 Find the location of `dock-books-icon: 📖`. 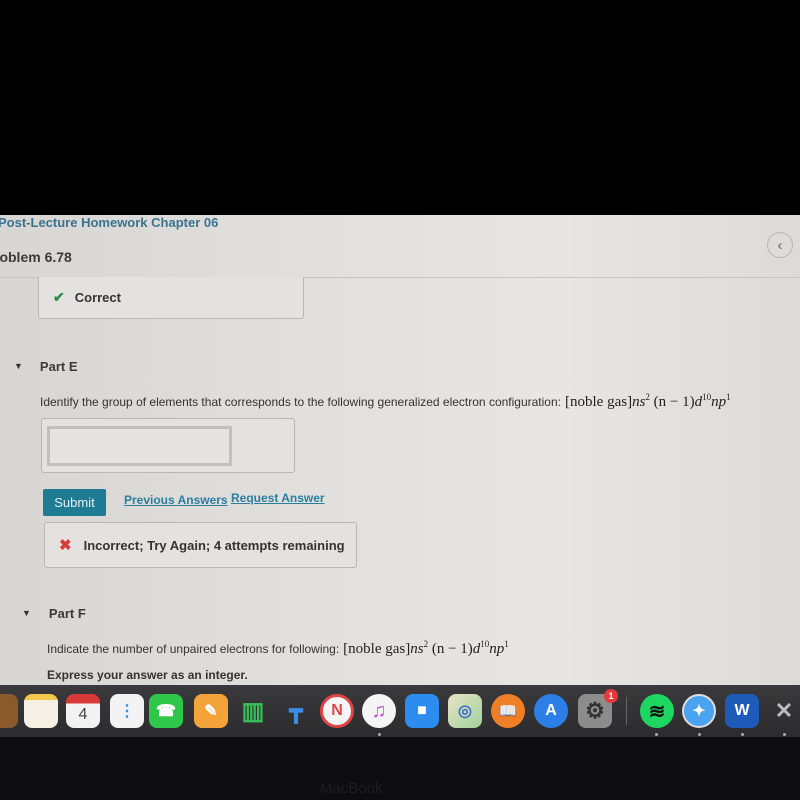

dock-books-icon: 📖 is located at coordinates (508, 711).